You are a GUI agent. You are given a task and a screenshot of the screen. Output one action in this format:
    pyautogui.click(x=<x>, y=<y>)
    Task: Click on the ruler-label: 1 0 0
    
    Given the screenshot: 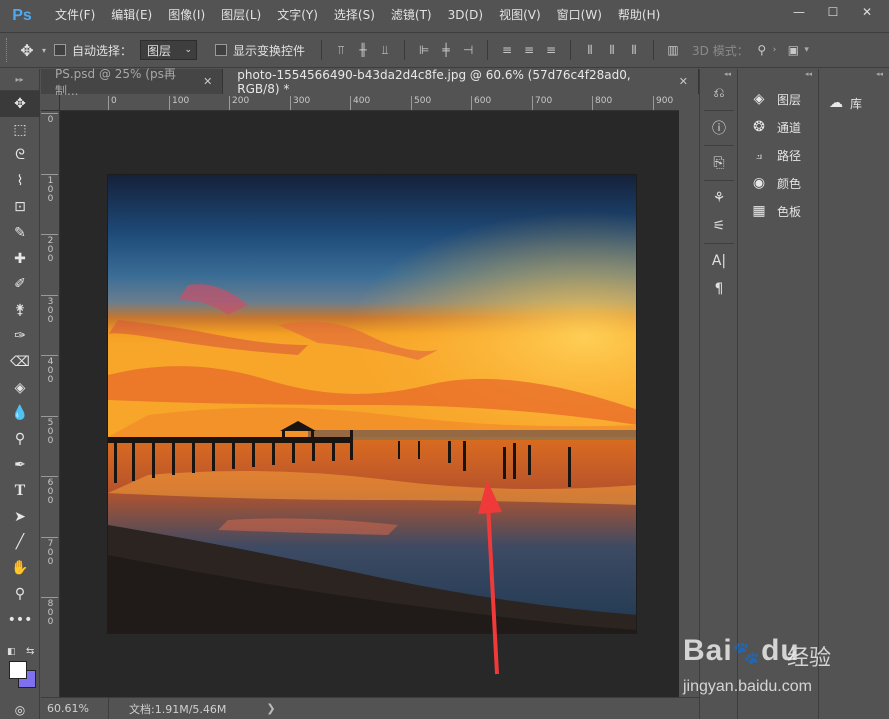 What is the action you would take?
    pyautogui.click(x=50, y=190)
    